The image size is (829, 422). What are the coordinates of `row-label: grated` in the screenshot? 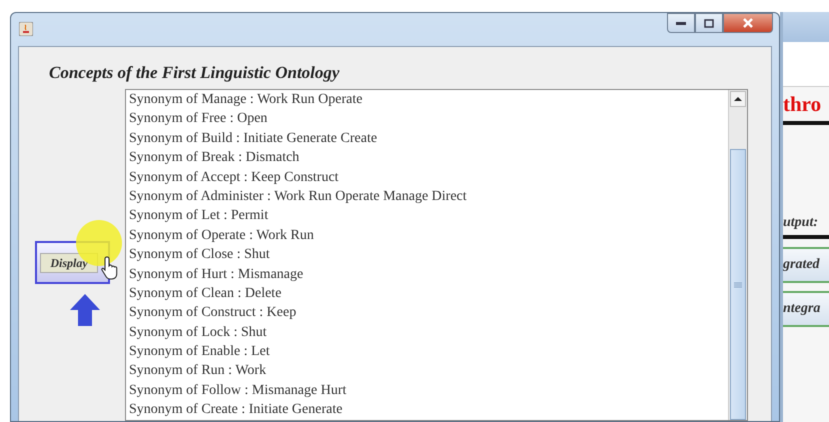 It's located at (806, 265).